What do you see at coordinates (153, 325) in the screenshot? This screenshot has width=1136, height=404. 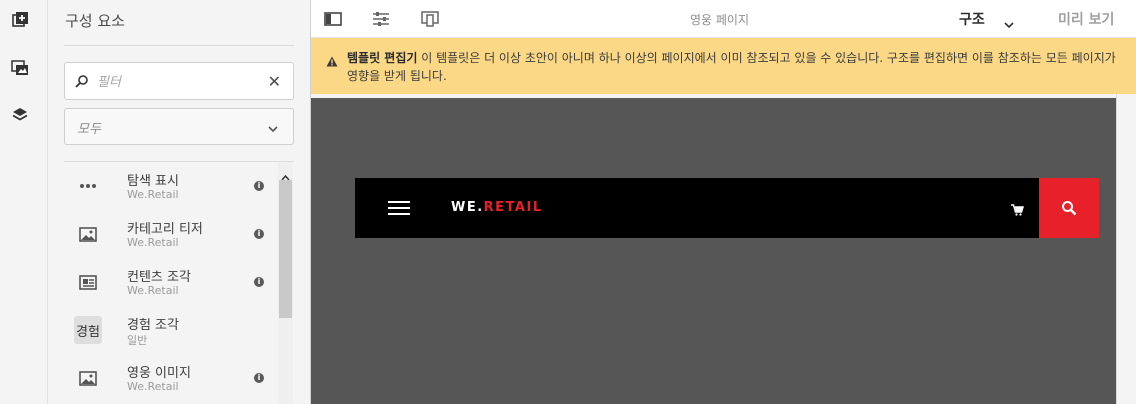 I see `component-name: 경험 조각` at bounding box center [153, 325].